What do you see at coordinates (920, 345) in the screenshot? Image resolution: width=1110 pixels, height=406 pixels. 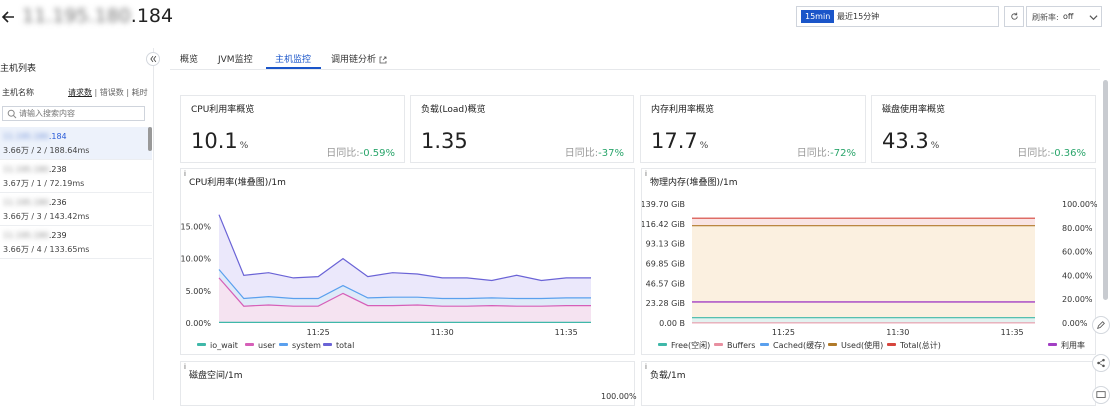 I see `legend-label: Total(总计)` at bounding box center [920, 345].